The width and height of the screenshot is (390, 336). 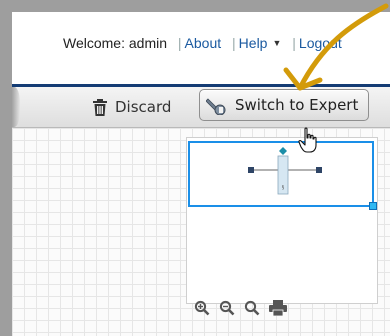 What do you see at coordinates (277, 43) in the screenshot?
I see `caret-down-icon: ▼` at bounding box center [277, 43].